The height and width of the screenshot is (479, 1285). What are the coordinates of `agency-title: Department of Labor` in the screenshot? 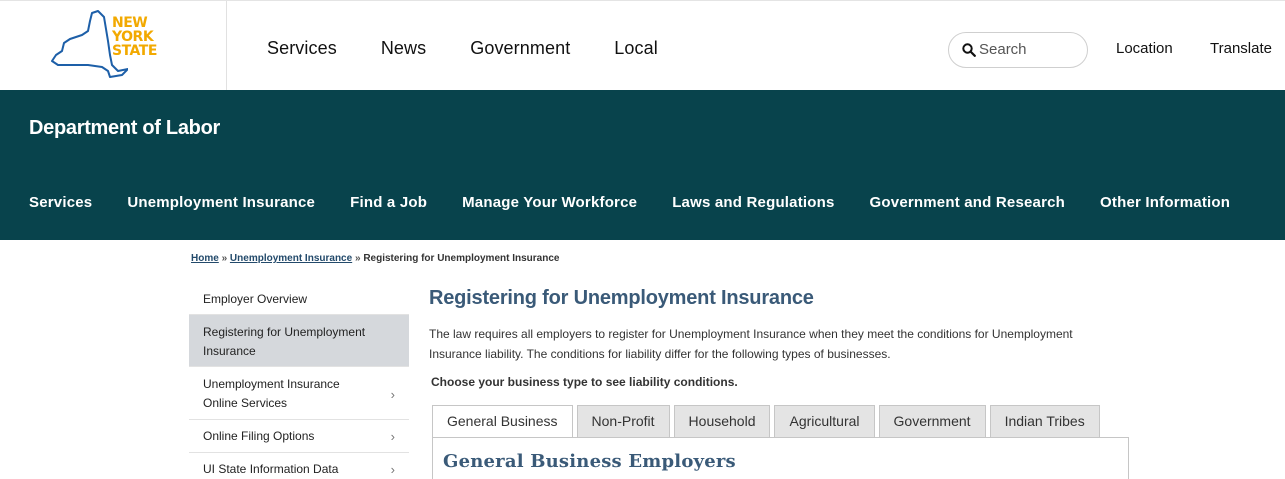 It's located at (124, 128).